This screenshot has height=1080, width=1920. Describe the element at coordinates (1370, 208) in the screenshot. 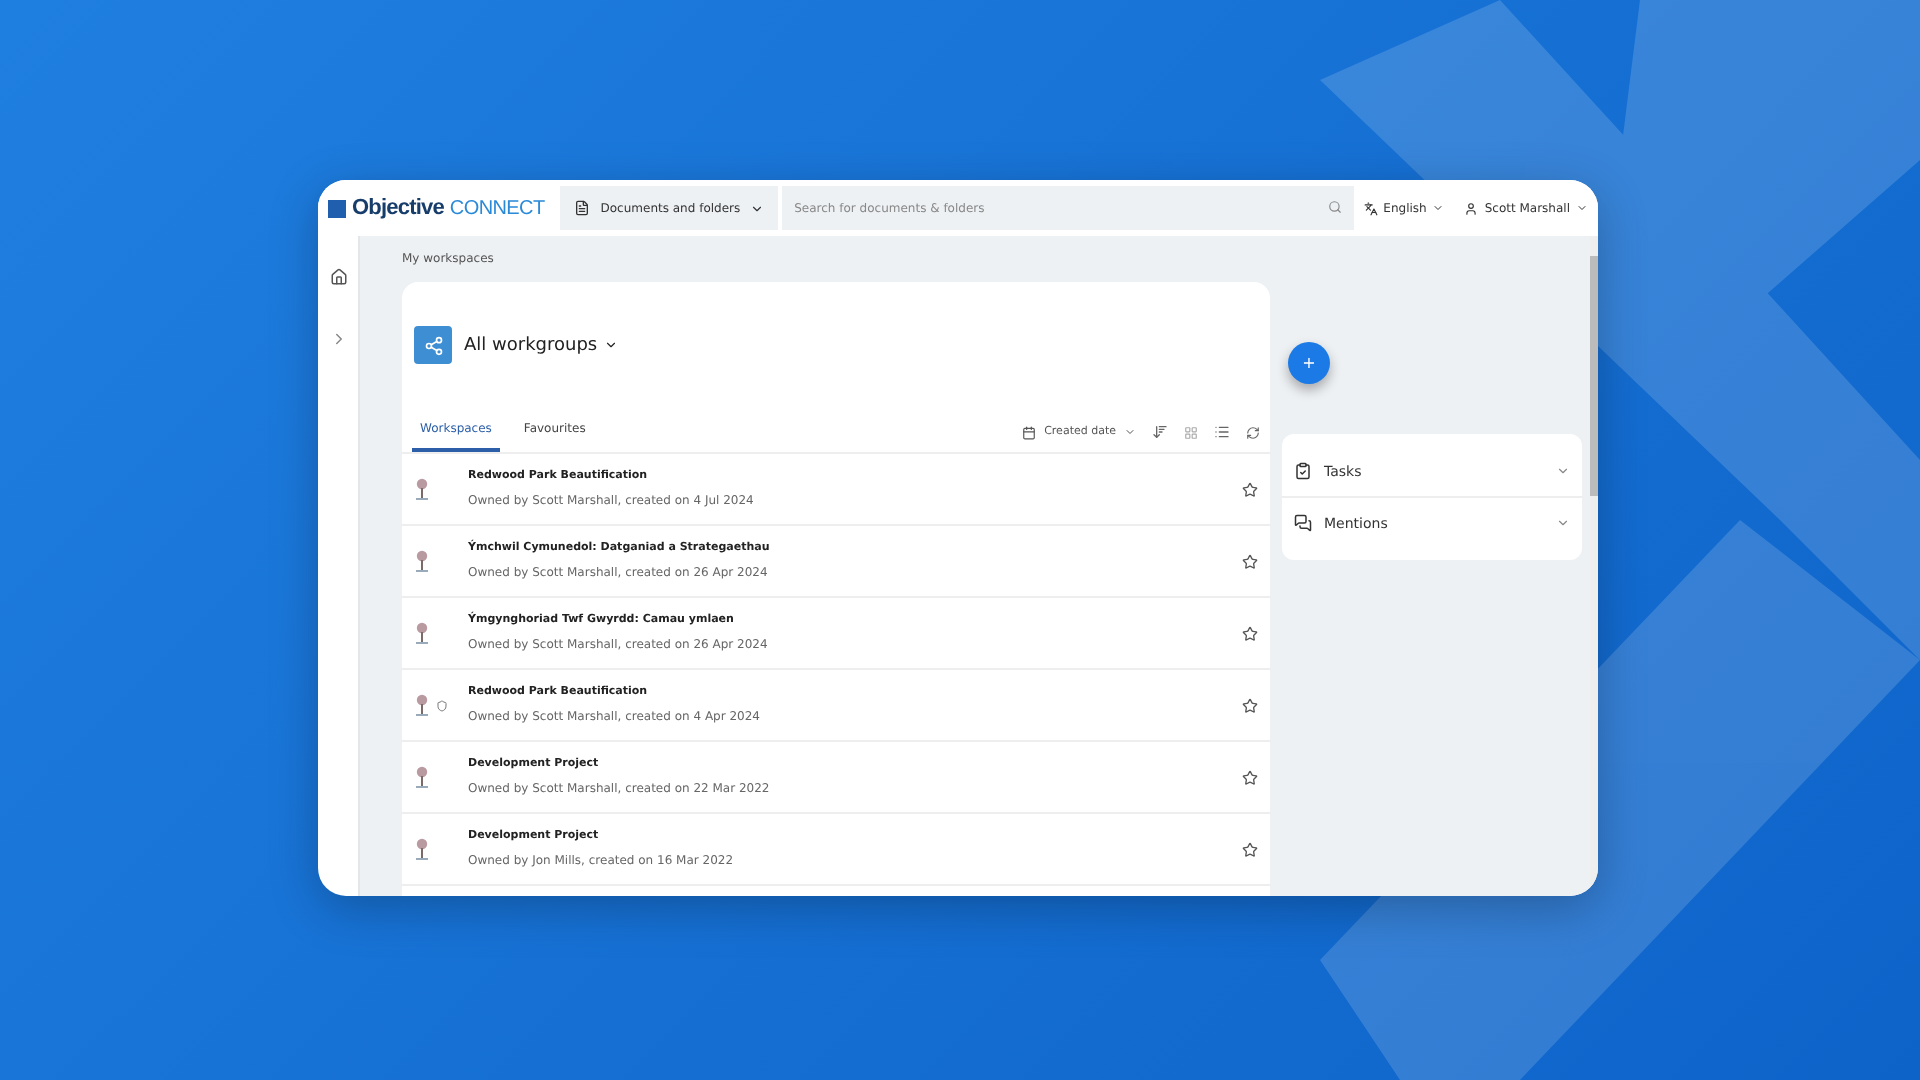

I see `translate-icon` at that location.